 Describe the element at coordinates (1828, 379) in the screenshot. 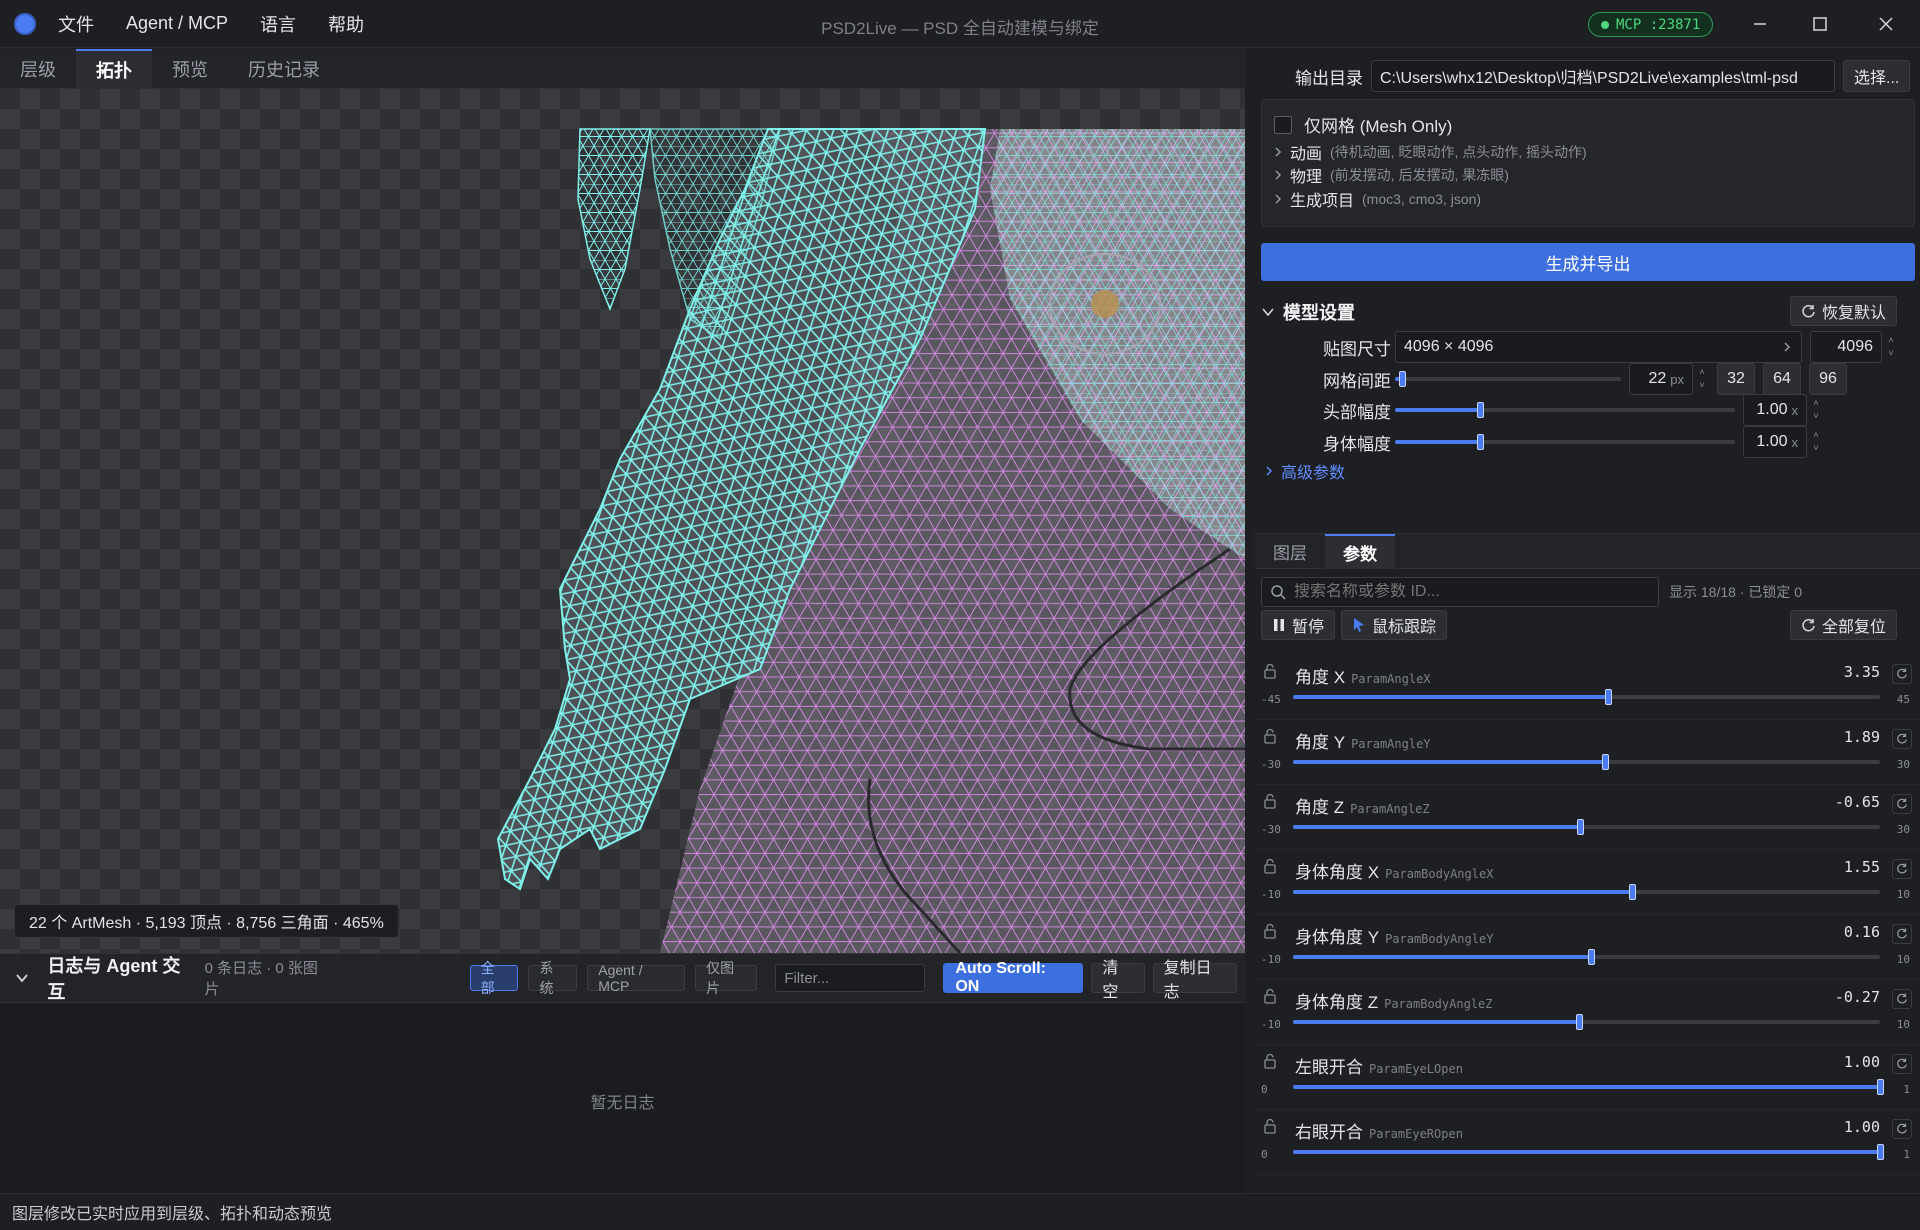

I see `grid-preset-96: 96` at that location.